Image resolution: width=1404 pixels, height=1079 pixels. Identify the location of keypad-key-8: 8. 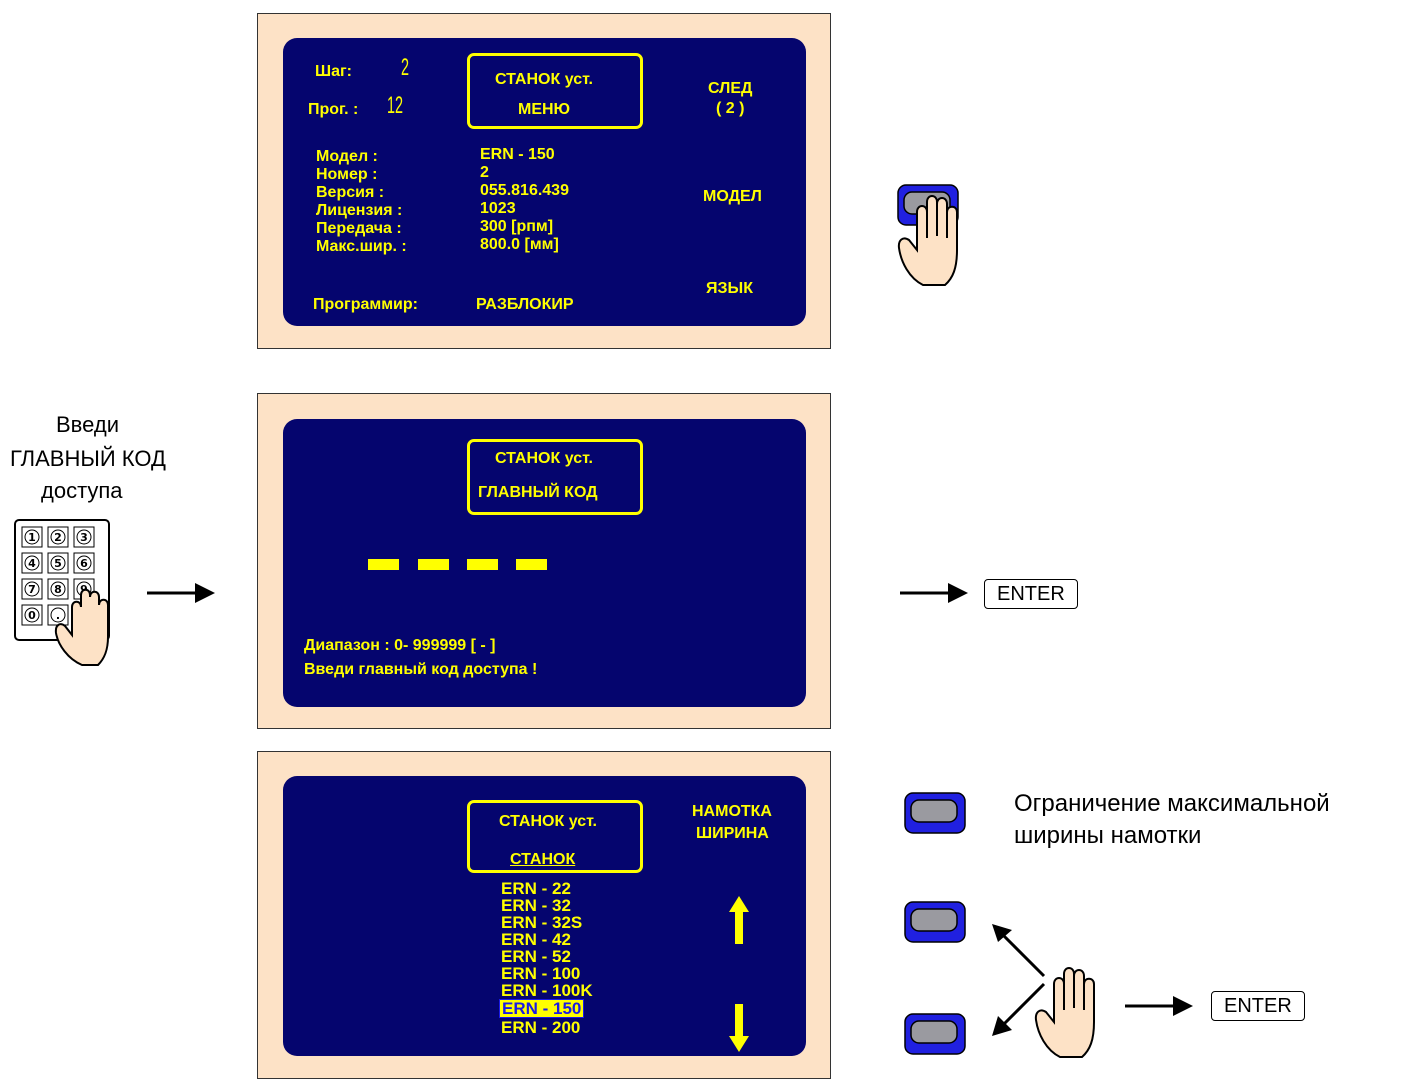
(58, 589).